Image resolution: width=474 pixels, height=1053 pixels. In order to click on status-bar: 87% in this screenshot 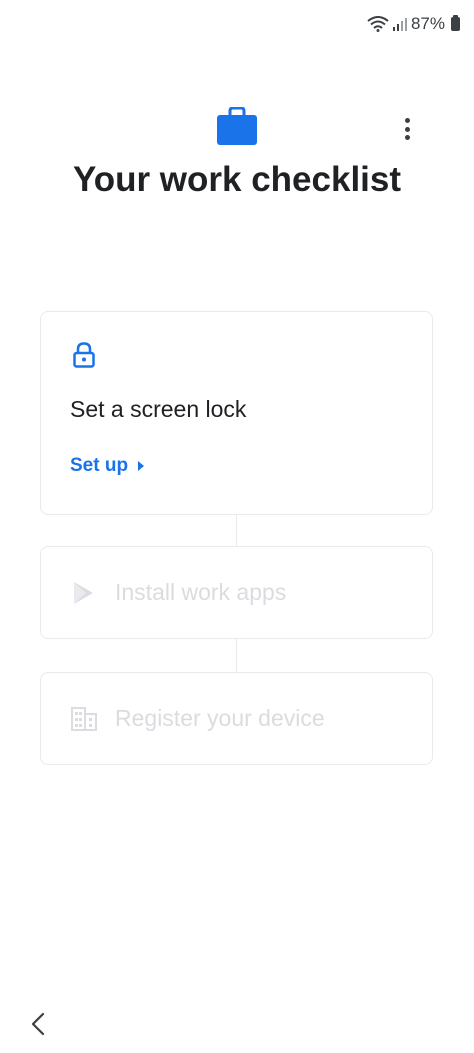, I will do `click(413, 24)`.